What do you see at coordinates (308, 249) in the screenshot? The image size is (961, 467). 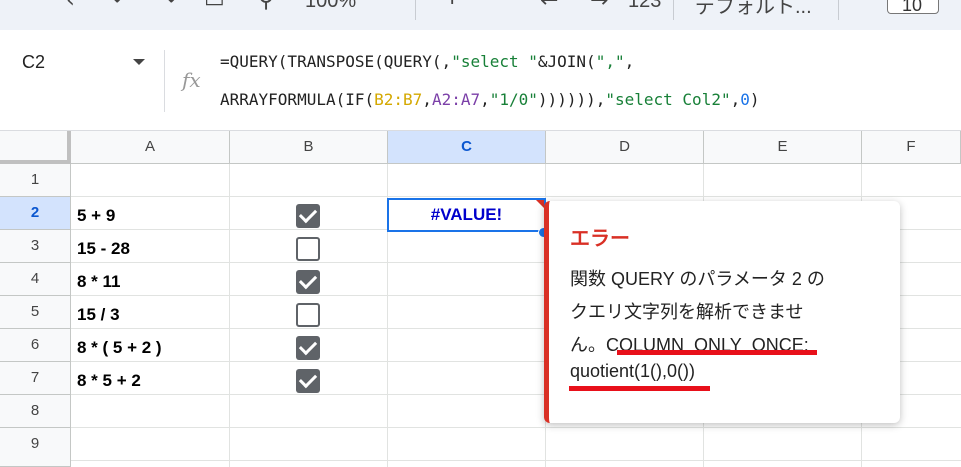 I see `checkbox-b3-unchecked` at bounding box center [308, 249].